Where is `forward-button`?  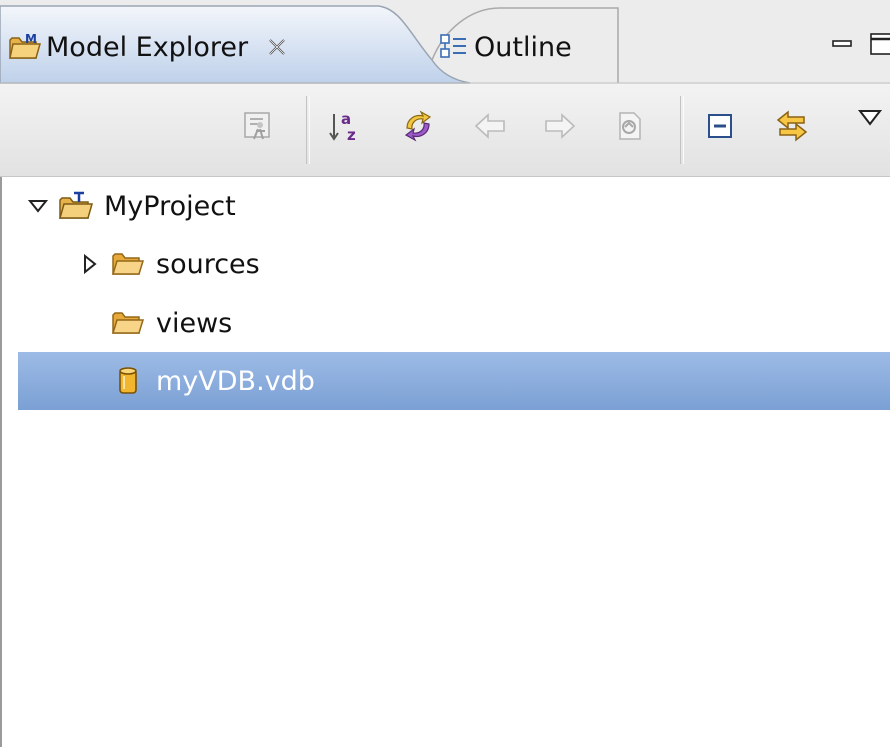 forward-button is located at coordinates (560, 128).